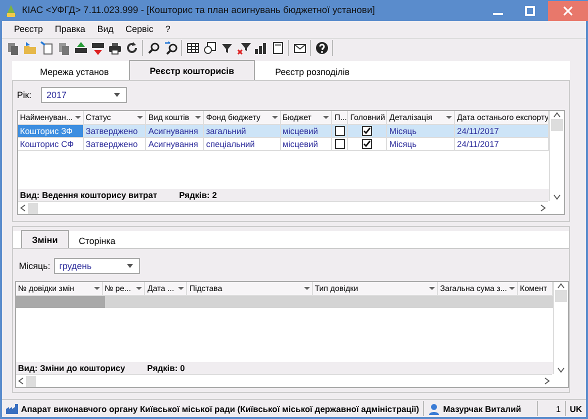 This screenshot has height=419, width=588. I want to click on column-header: Підстава, so click(250, 288).